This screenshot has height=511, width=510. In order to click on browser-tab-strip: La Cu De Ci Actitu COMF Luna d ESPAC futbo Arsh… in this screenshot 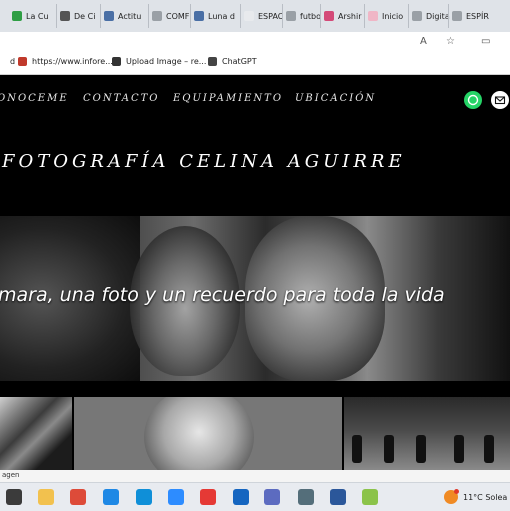, I will do `click(255, 16)`.